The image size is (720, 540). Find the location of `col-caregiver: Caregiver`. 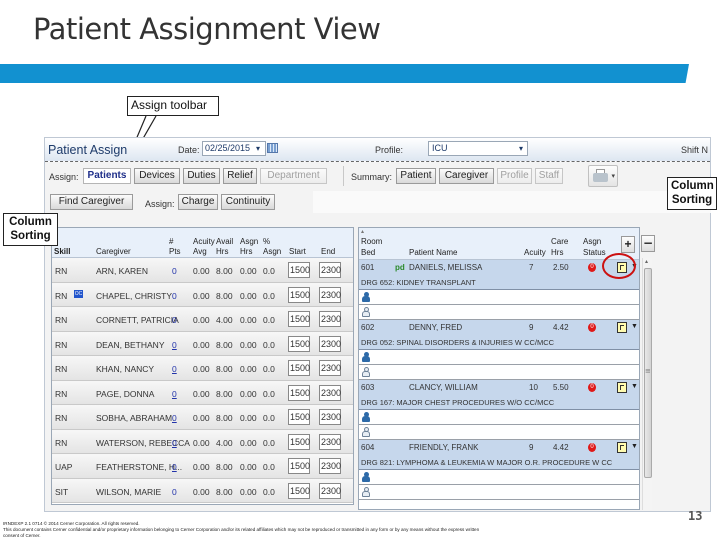

col-caregiver: Caregiver is located at coordinates (113, 251).